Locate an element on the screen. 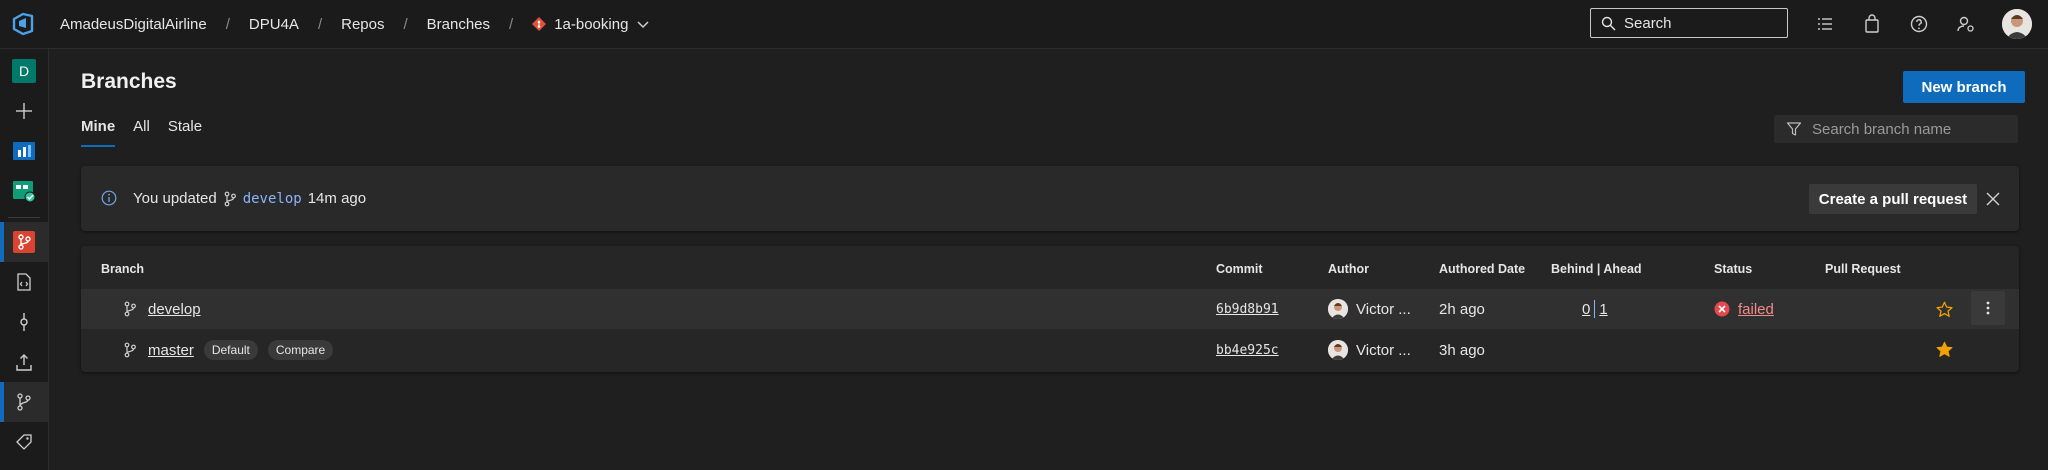  new-branch-button: New branch is located at coordinates (1964, 87).